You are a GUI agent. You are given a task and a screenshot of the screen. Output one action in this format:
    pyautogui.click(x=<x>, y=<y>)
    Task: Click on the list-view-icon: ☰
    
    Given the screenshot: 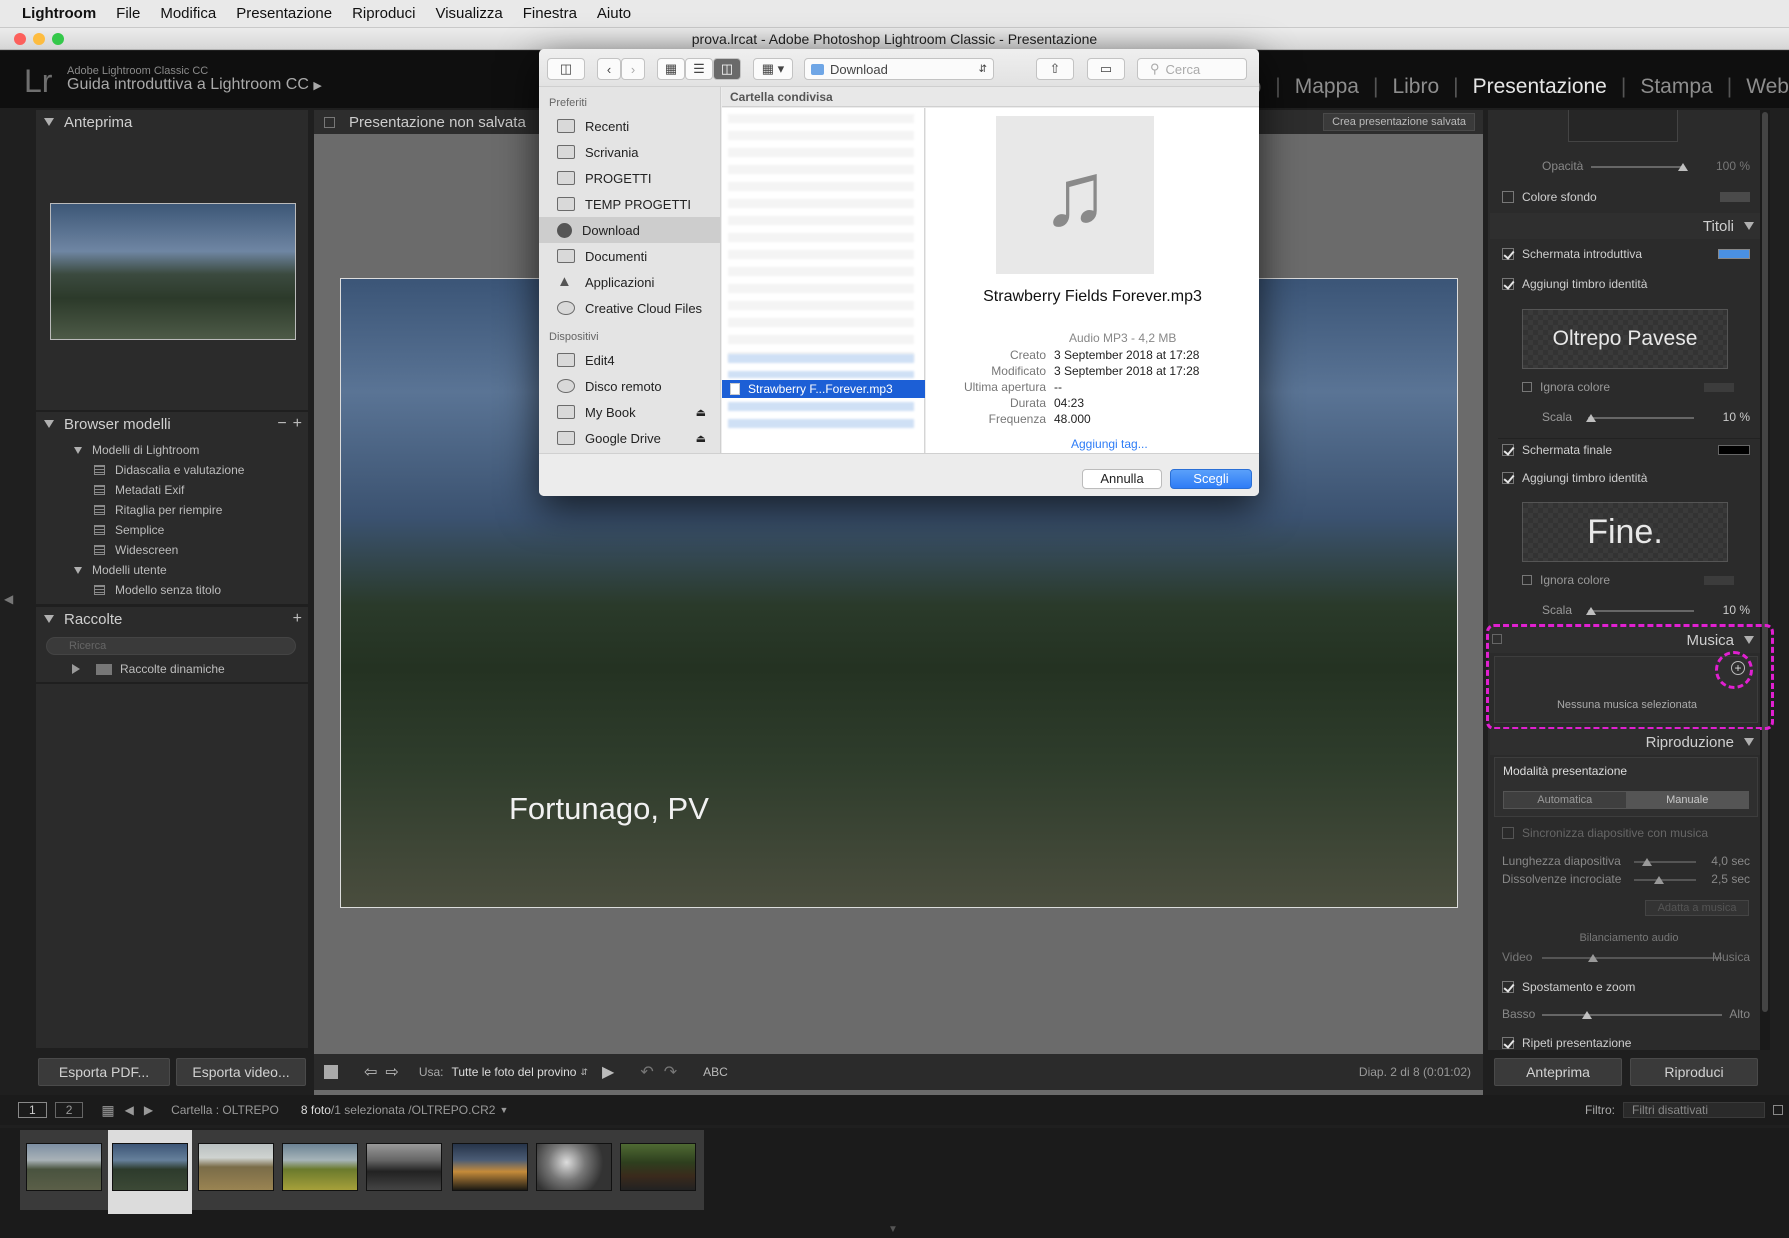 What is the action you would take?
    pyautogui.click(x=699, y=69)
    